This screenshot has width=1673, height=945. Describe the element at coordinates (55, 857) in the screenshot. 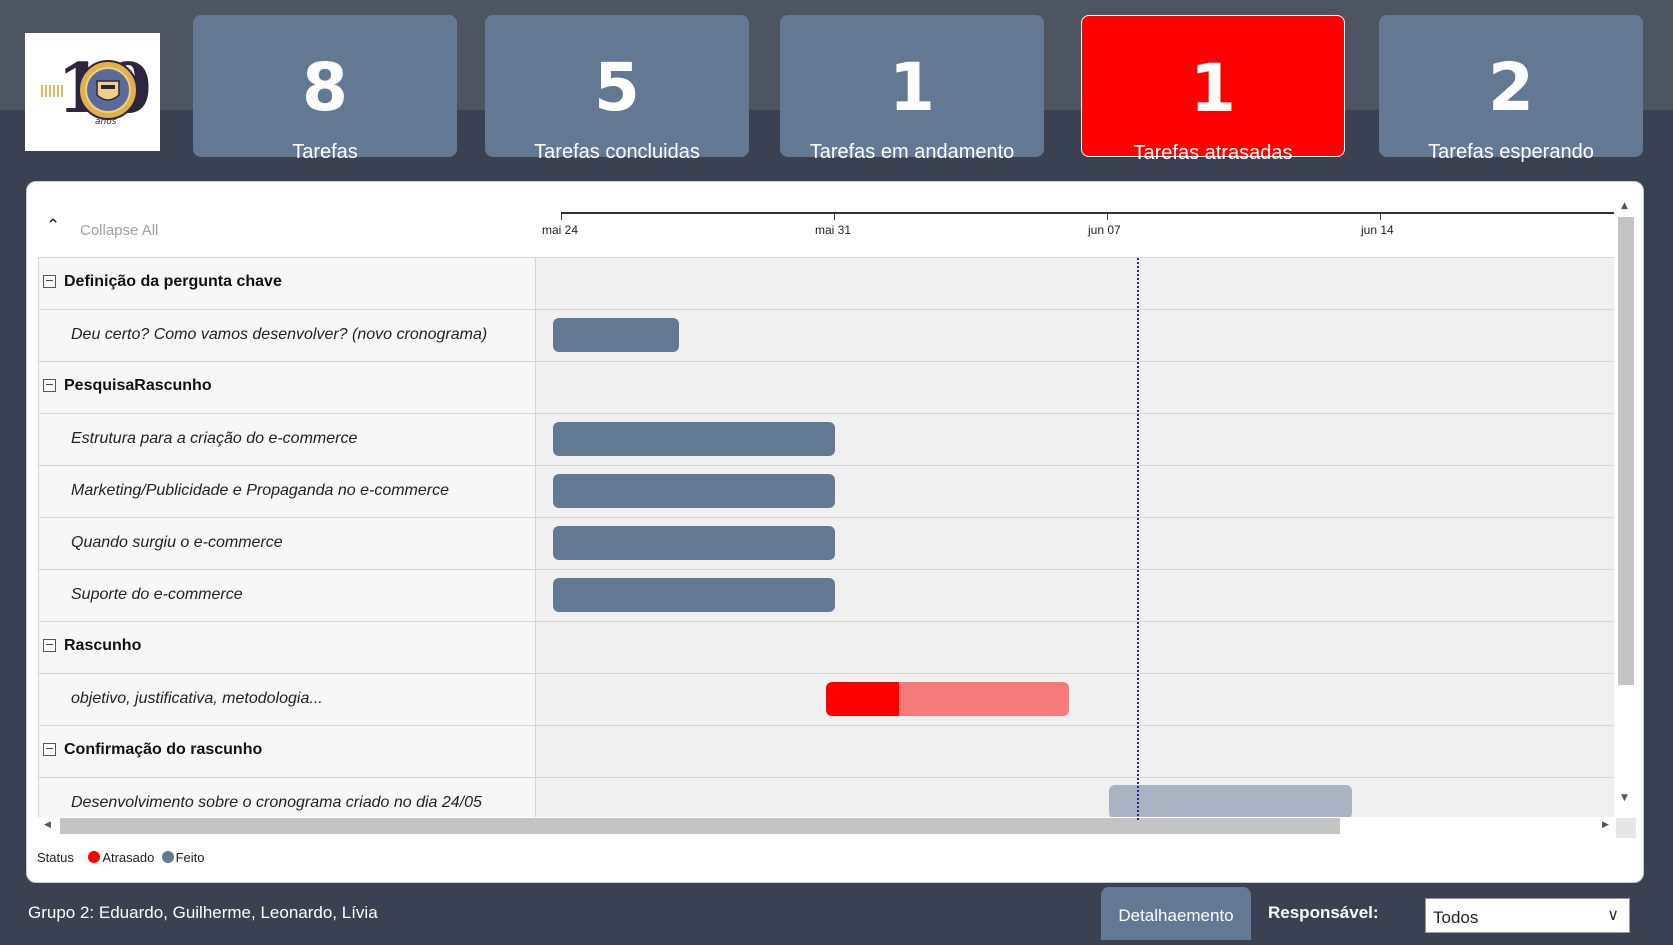

I see `legend-title: Status` at that location.